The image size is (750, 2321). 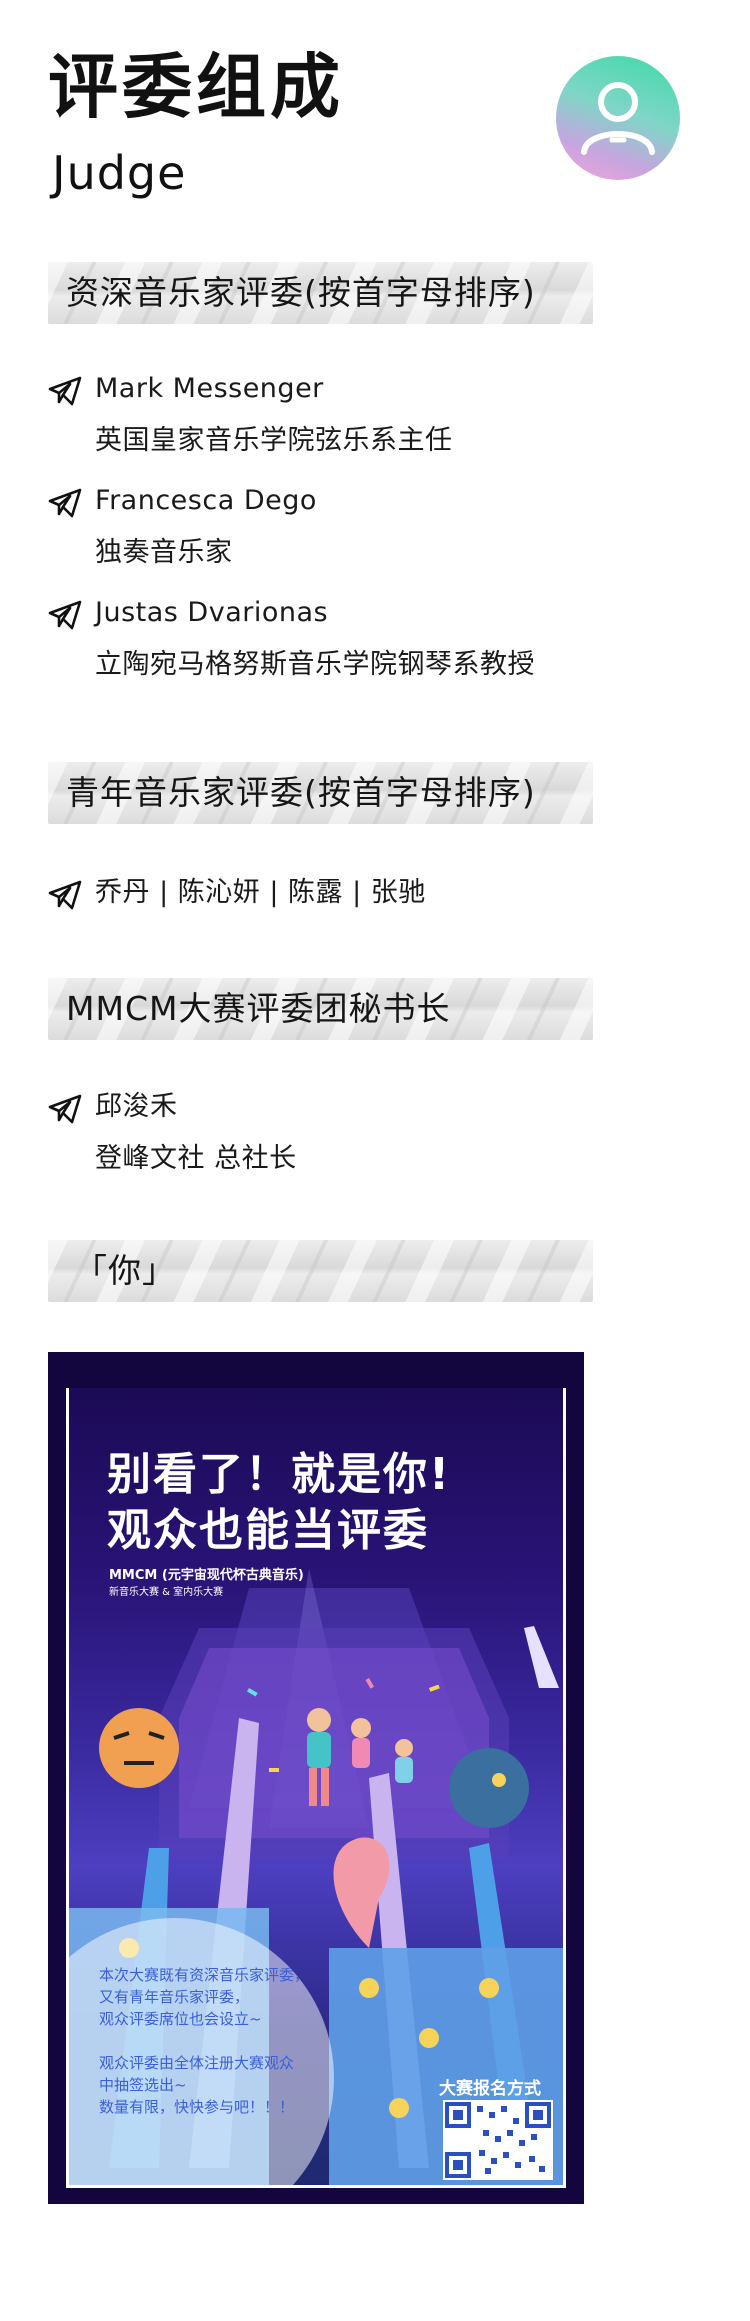 I want to click on poster-text-line: 中抽签选出~, so click(x=143, y=2085).